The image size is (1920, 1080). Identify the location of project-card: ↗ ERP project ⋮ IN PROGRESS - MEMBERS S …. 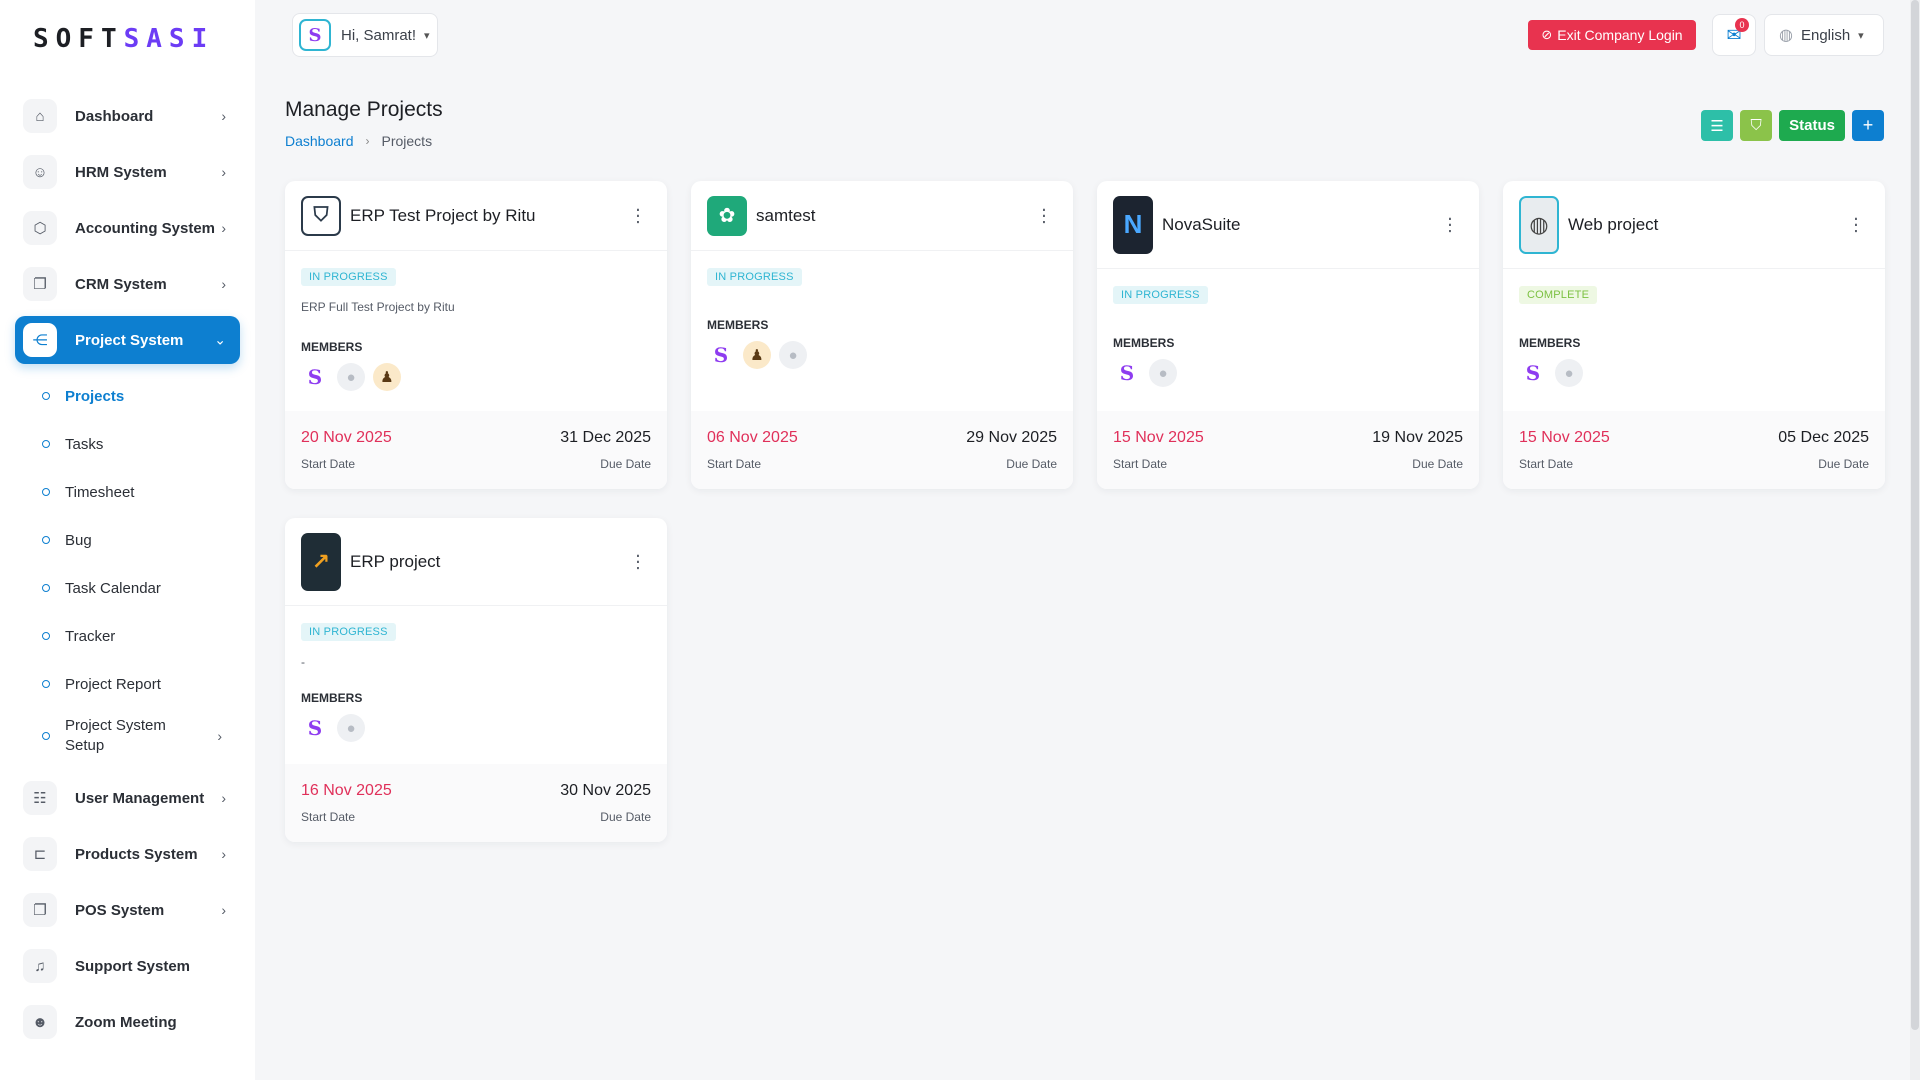
(476, 680).